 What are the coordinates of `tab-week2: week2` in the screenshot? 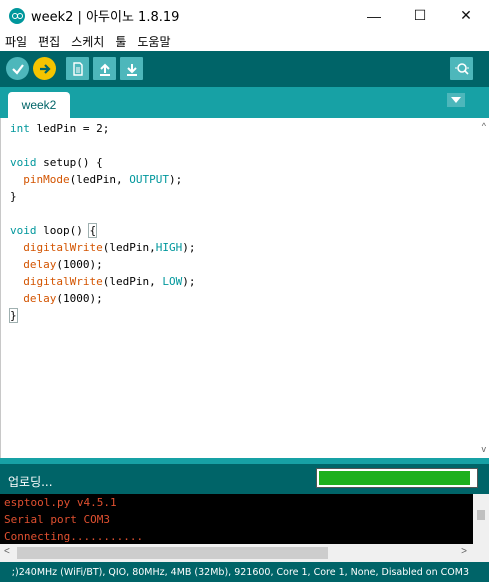 It's located at (39, 105).